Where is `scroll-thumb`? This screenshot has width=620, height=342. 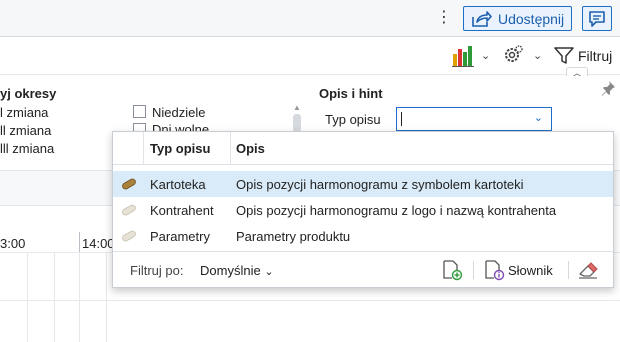 scroll-thumb is located at coordinates (297, 123).